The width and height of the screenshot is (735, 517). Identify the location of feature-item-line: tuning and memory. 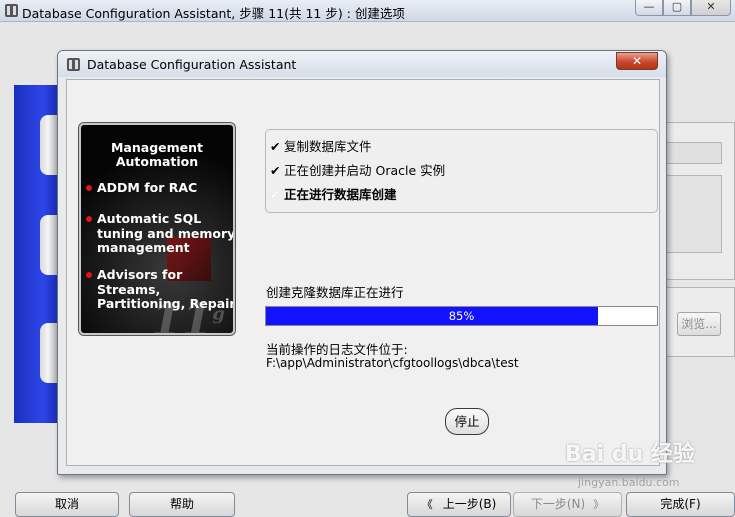
(166, 233).